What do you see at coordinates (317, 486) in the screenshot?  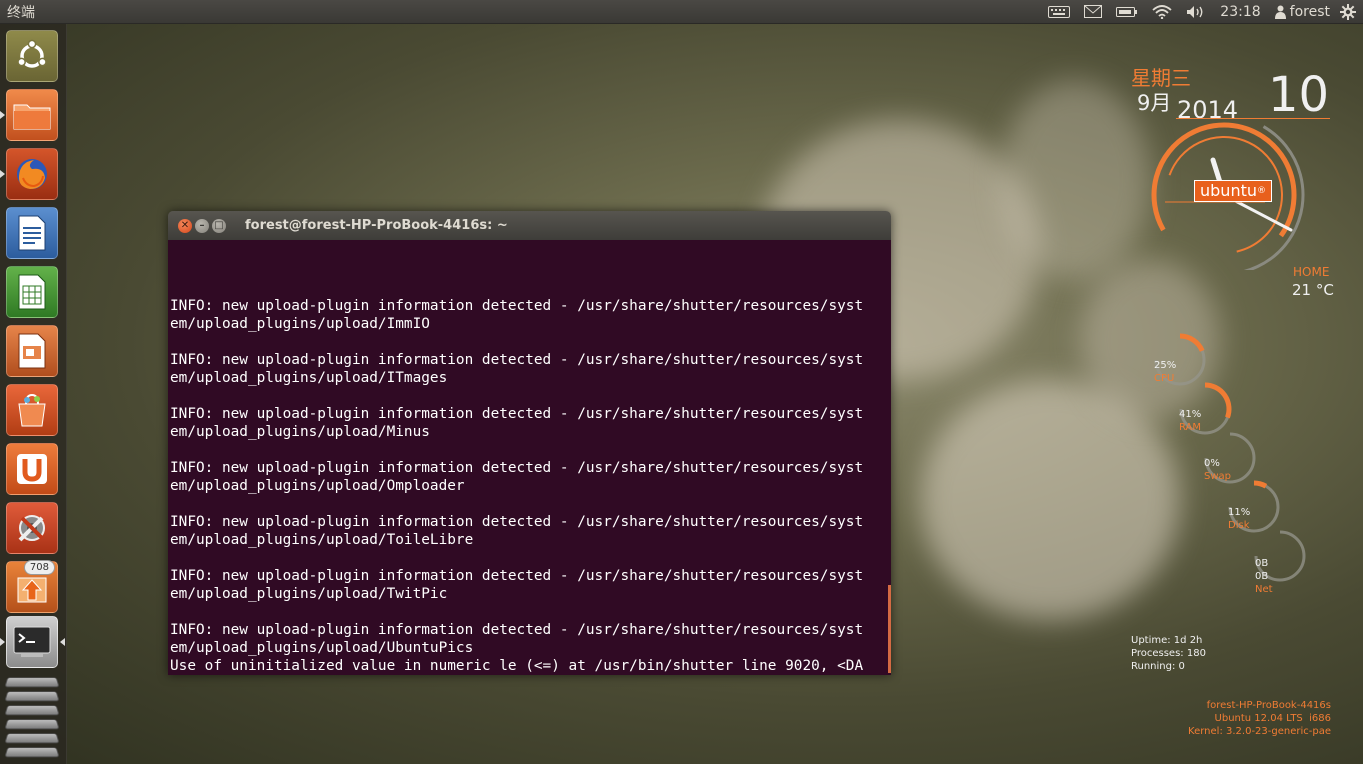 I see `terminal-line: em/upload_plugins/upload/Omploader` at bounding box center [317, 486].